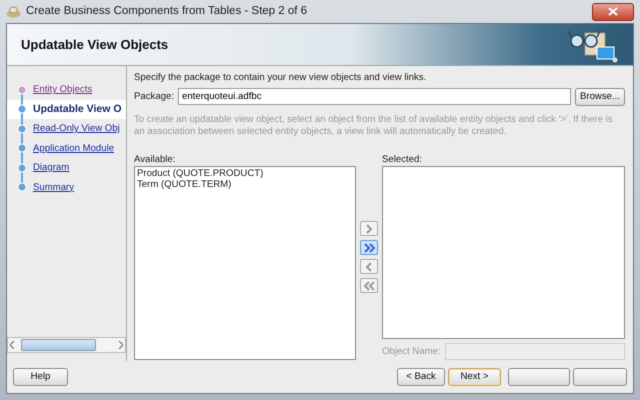 Image resolution: width=640 pixels, height=400 pixels. I want to click on step-link: Application Module, so click(73, 148).